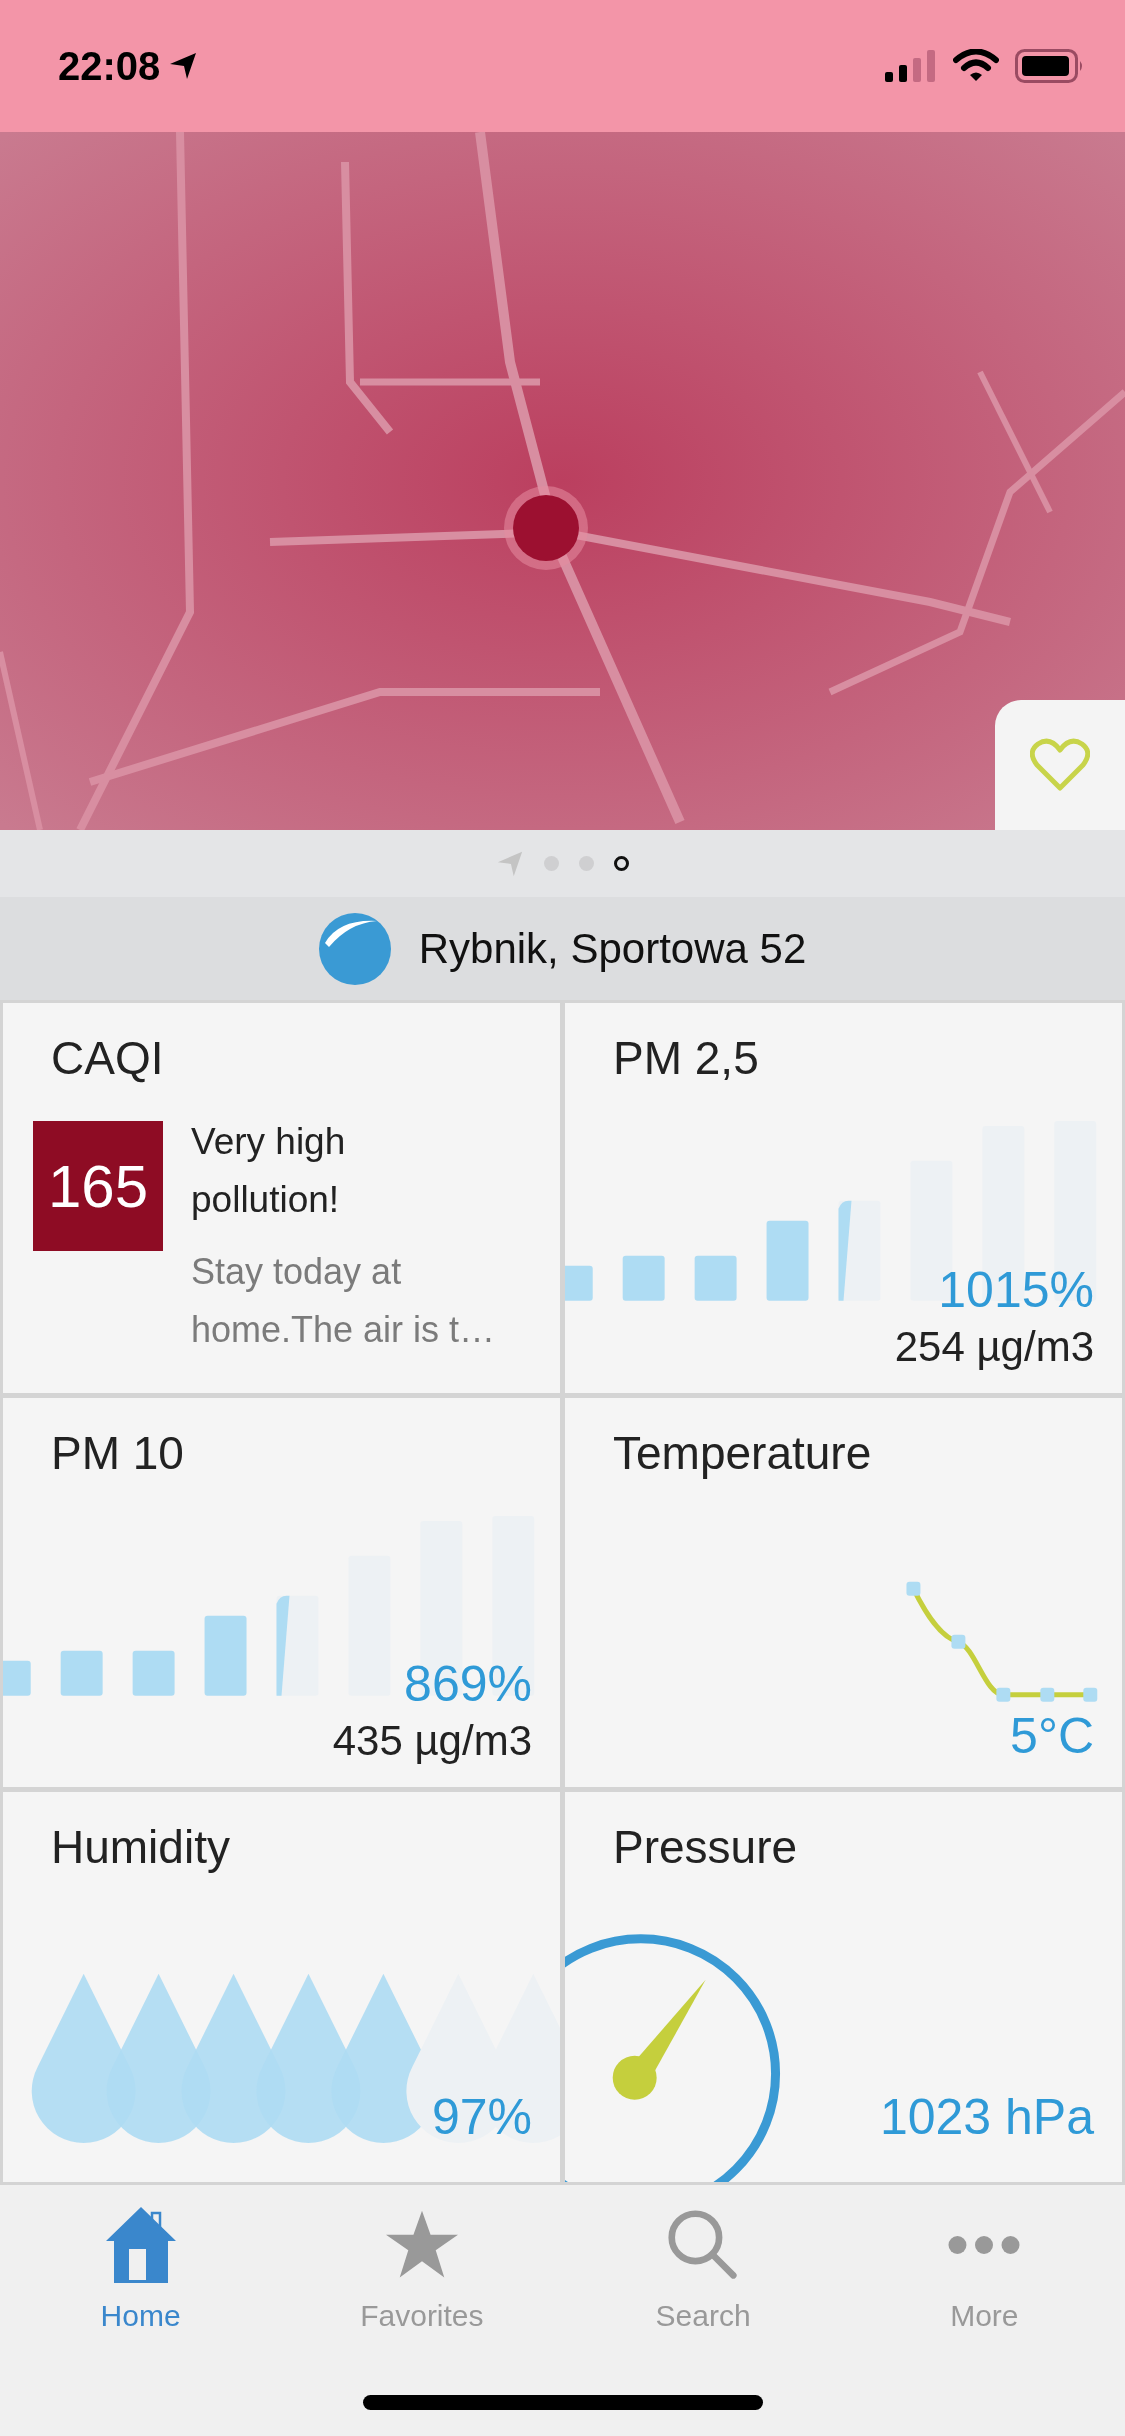 The image size is (1125, 2436). Describe the element at coordinates (109, 66) in the screenshot. I see `clock-time: 22:08` at that location.